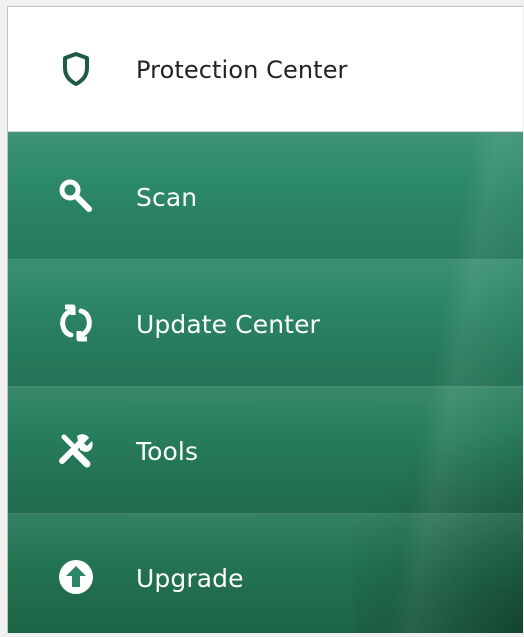 Image resolution: width=524 pixels, height=637 pixels. Describe the element at coordinates (167, 451) in the screenshot. I see `sidebar-item-label: Tools` at that location.